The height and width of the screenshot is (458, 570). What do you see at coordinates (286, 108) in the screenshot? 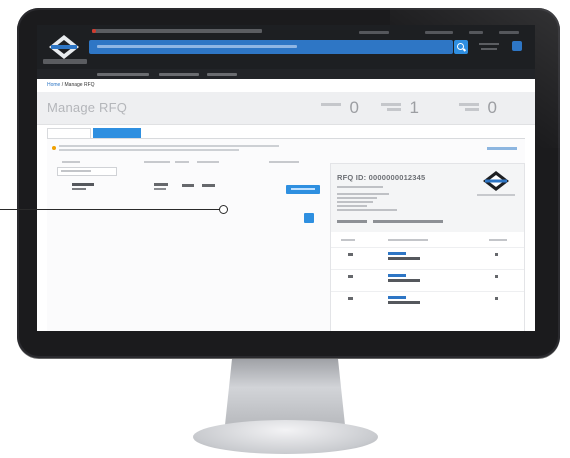
I see `page-header: Manage RFQ 0 1 0` at bounding box center [286, 108].